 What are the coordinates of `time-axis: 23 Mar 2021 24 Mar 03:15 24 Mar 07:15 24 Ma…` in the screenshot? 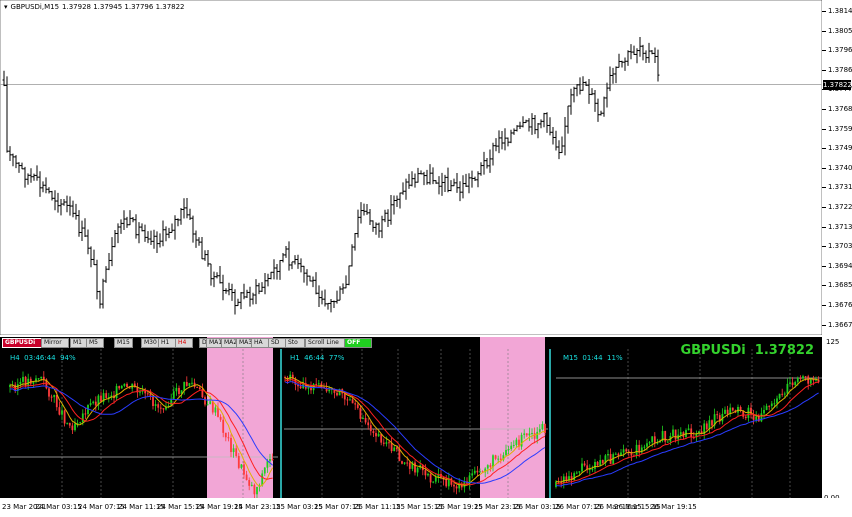 It's located at (426, 507).